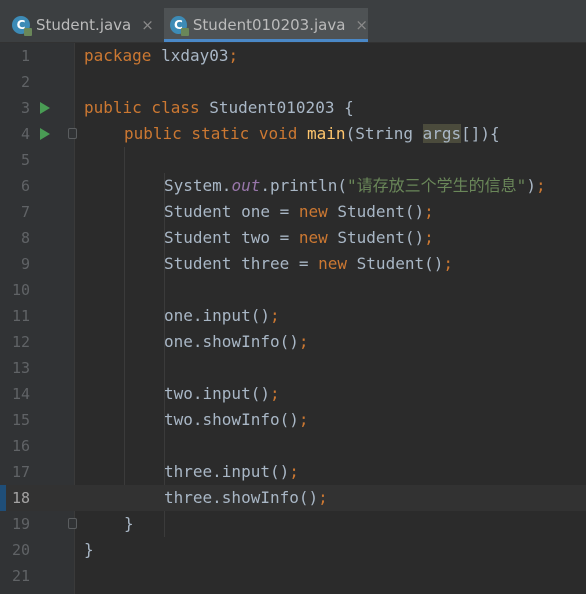 Image resolution: width=586 pixels, height=594 pixels. I want to click on editor-tab-bar: C Student.java × C Student010203.java ×, so click(293, 21).